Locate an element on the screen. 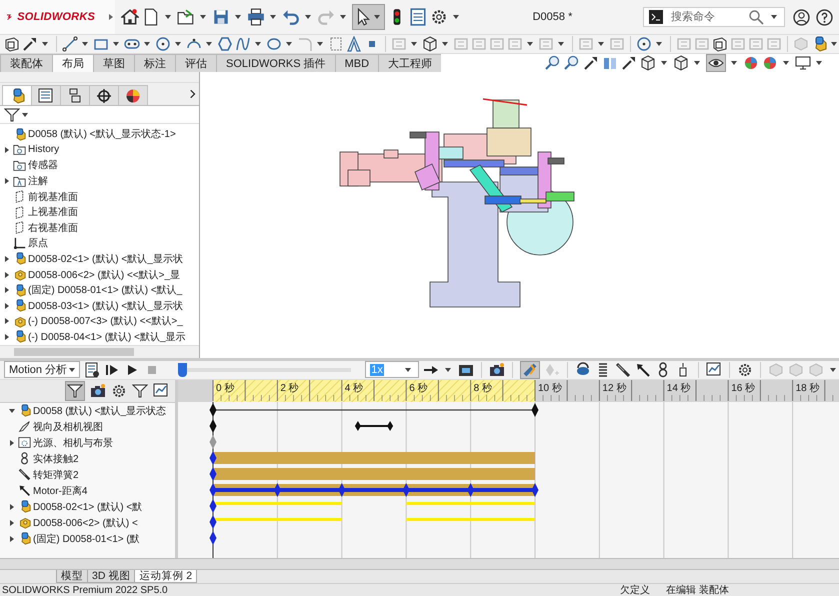 The image size is (839, 596). tree-item: 视向及相机视图 is located at coordinates (68, 427).